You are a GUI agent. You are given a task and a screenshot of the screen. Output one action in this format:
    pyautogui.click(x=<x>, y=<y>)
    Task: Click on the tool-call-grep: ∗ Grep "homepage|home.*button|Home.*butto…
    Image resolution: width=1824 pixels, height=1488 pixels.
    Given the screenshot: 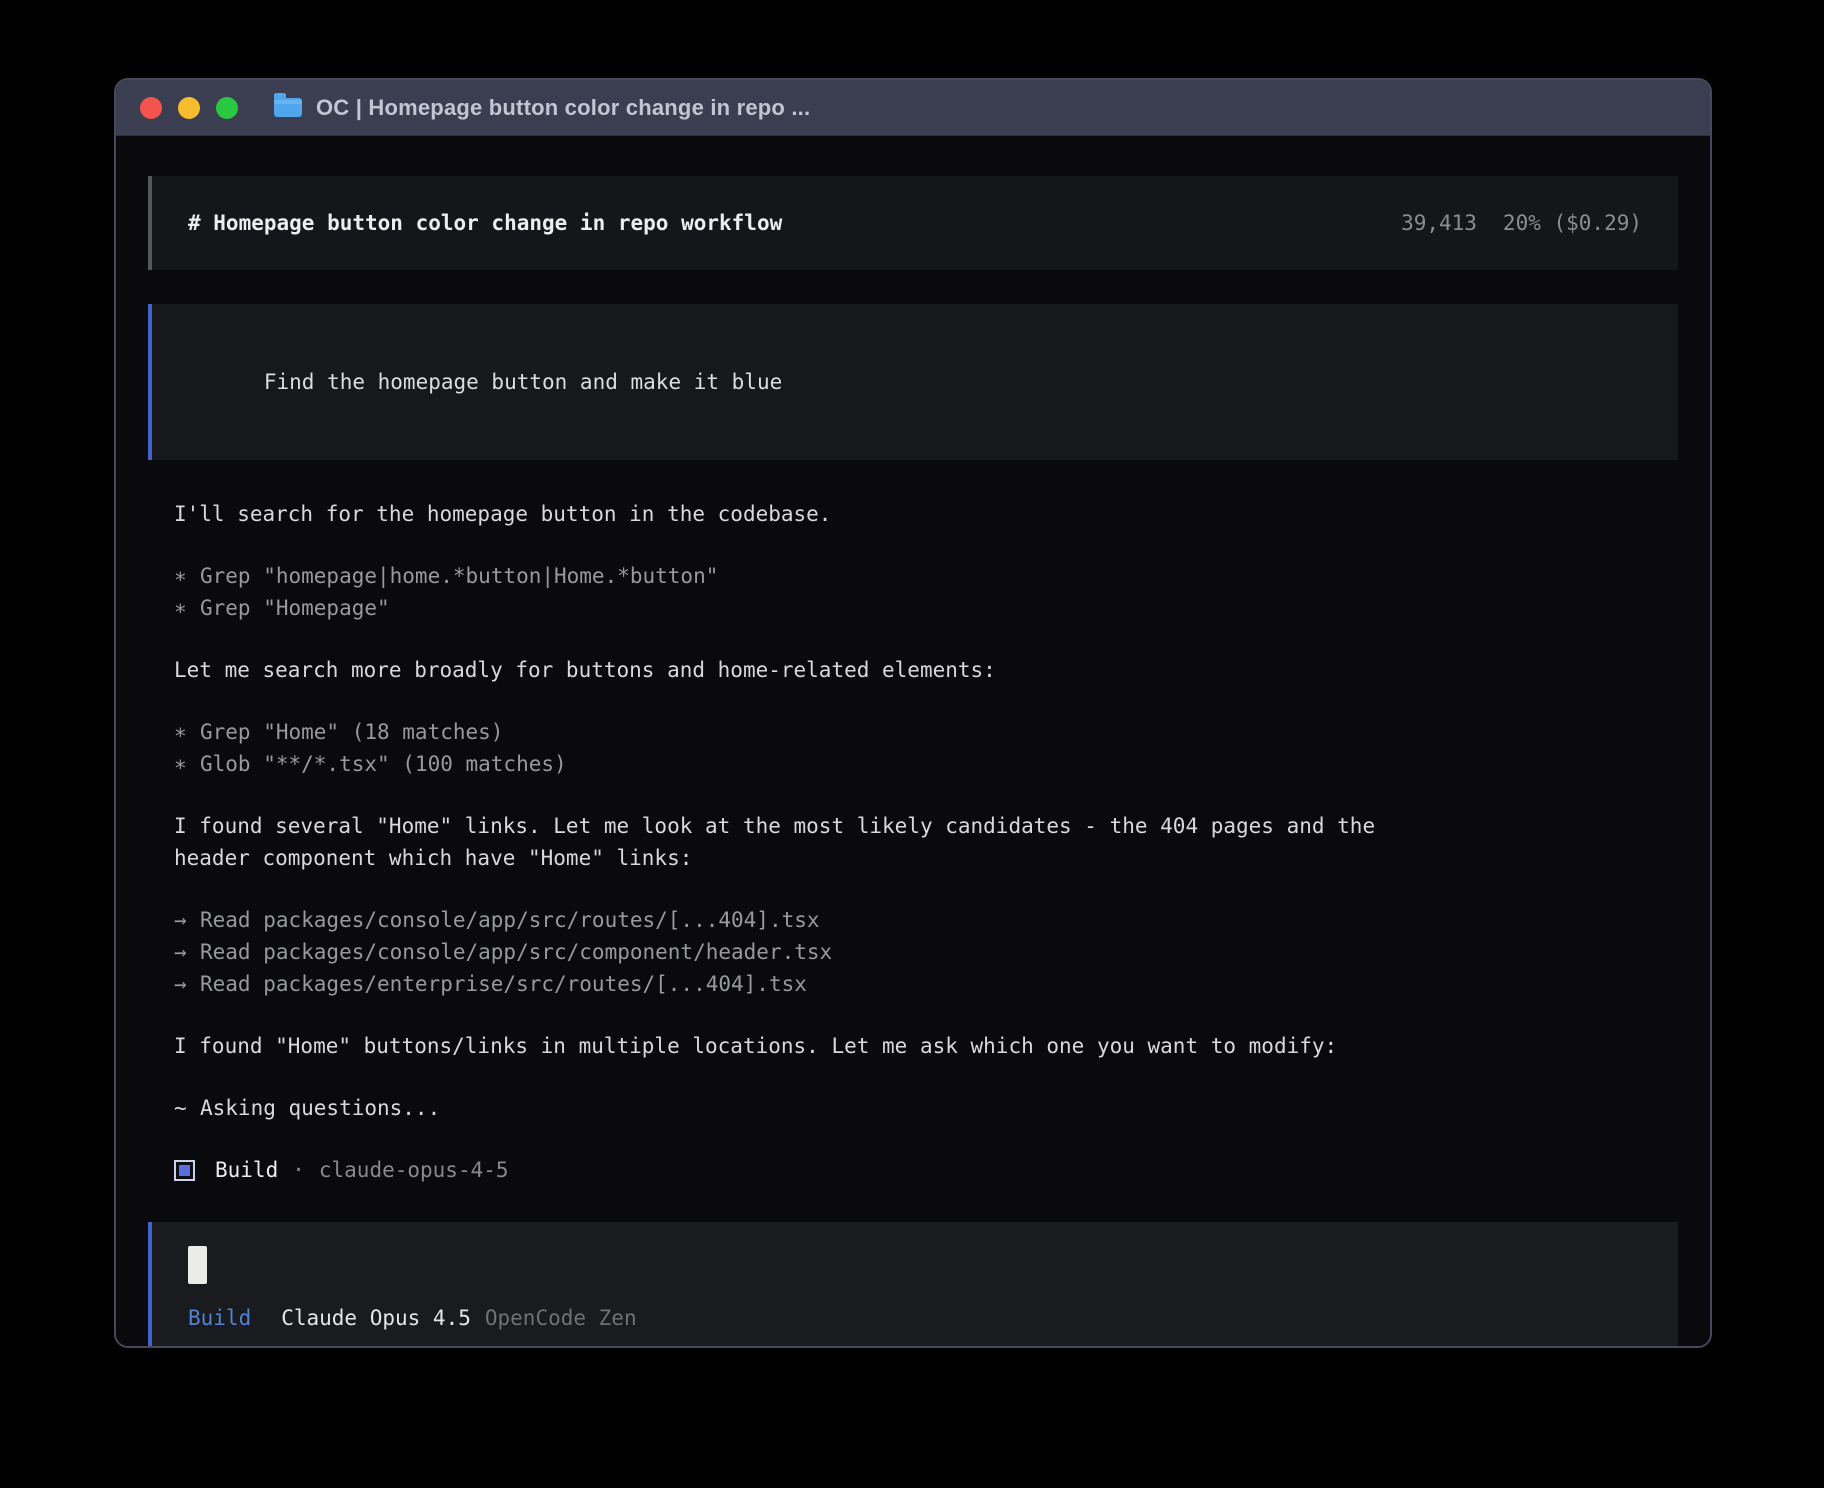 What is the action you would take?
    pyautogui.click(x=926, y=576)
    